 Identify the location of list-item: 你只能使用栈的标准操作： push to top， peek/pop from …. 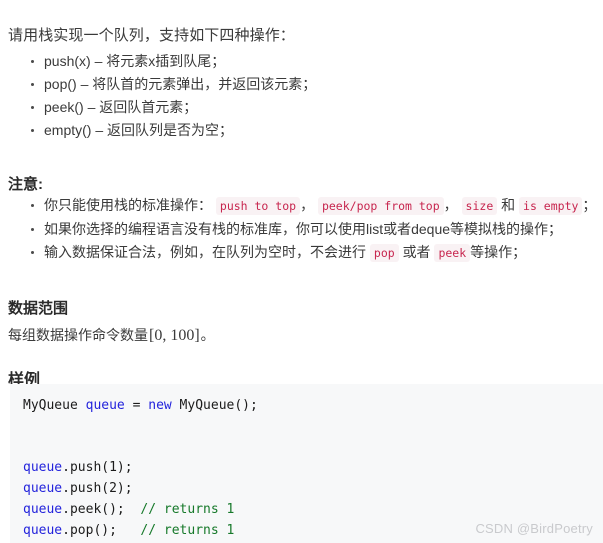
(311, 206).